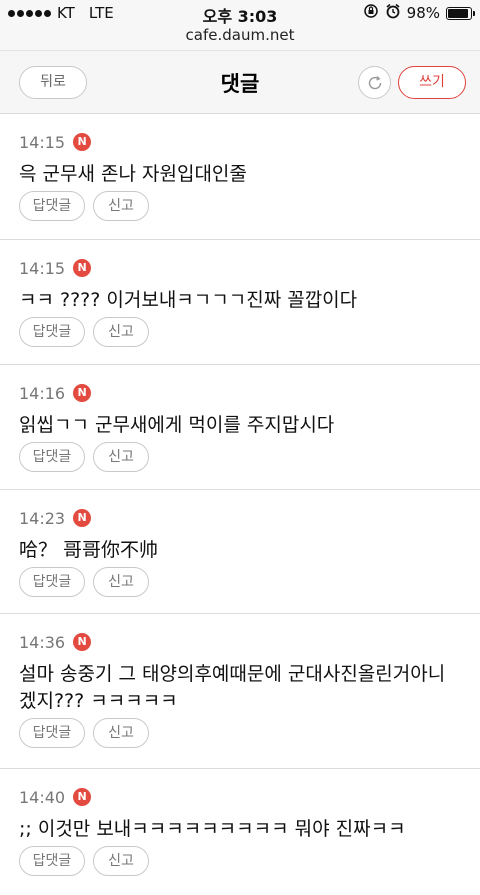 The height and width of the screenshot is (895, 480). I want to click on comment-item: 14:15 N 윽 군무새 존나 자원입대인줄 답댓글 신고, so click(240, 177).